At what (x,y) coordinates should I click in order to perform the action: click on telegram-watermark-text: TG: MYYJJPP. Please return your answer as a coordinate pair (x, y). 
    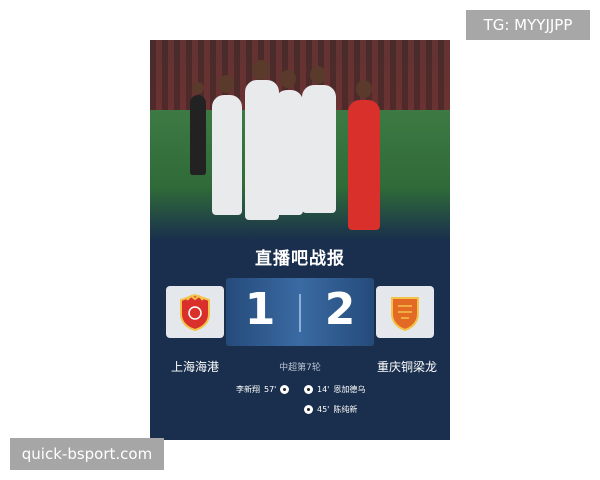
    Looking at the image, I should click on (528, 25).